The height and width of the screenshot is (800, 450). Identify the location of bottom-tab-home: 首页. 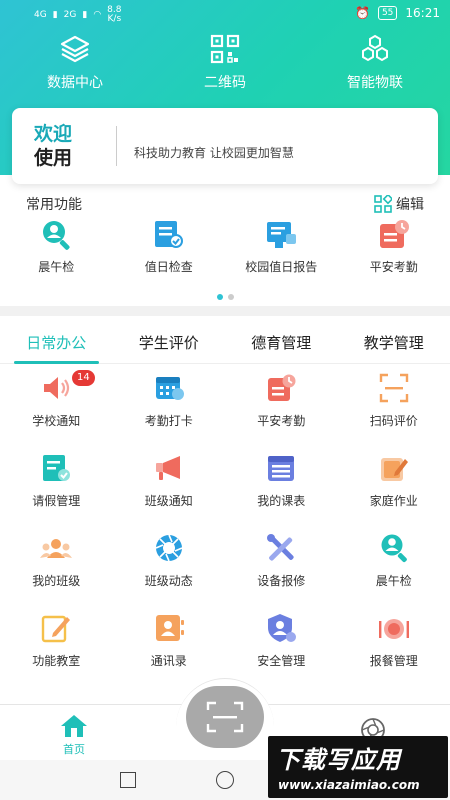
(74, 735).